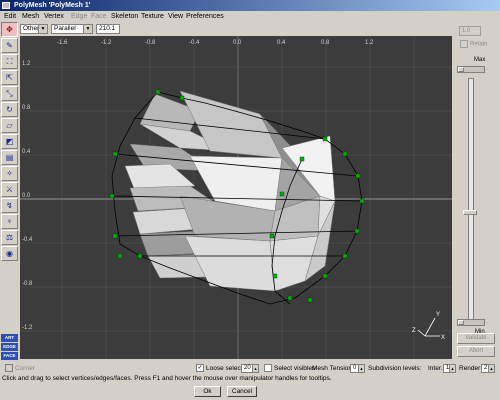  I want to click on skew-icon: ▱, so click(9, 125).